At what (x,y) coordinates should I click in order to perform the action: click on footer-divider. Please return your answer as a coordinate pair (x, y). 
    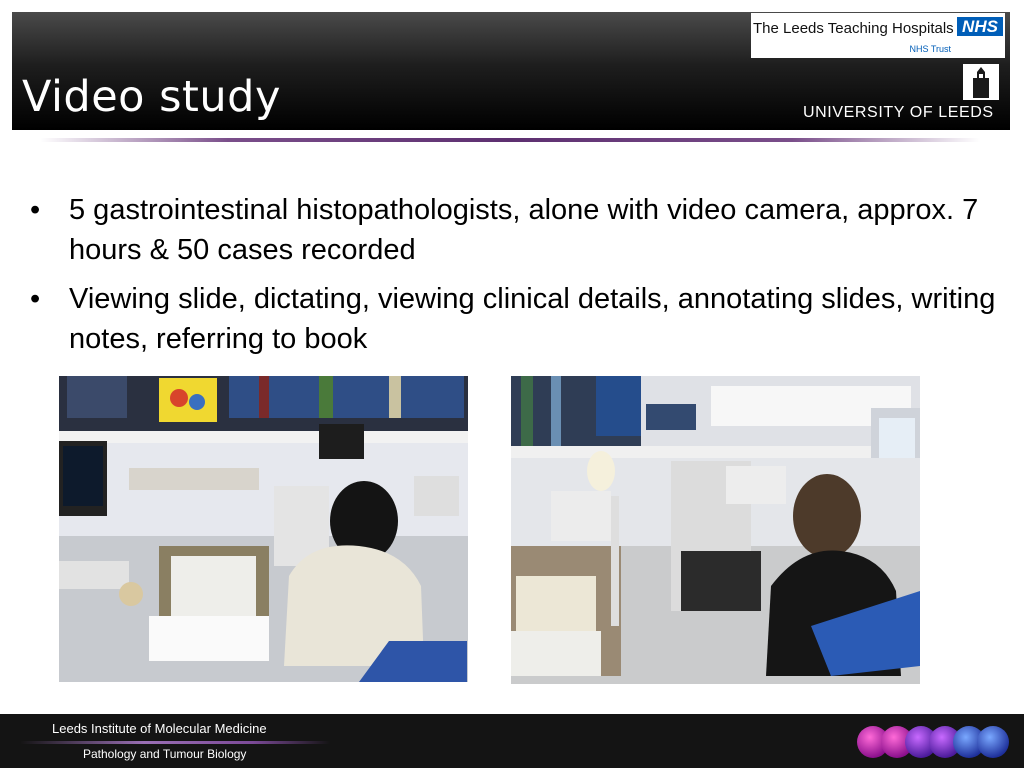
    Looking at the image, I should click on (175, 742).